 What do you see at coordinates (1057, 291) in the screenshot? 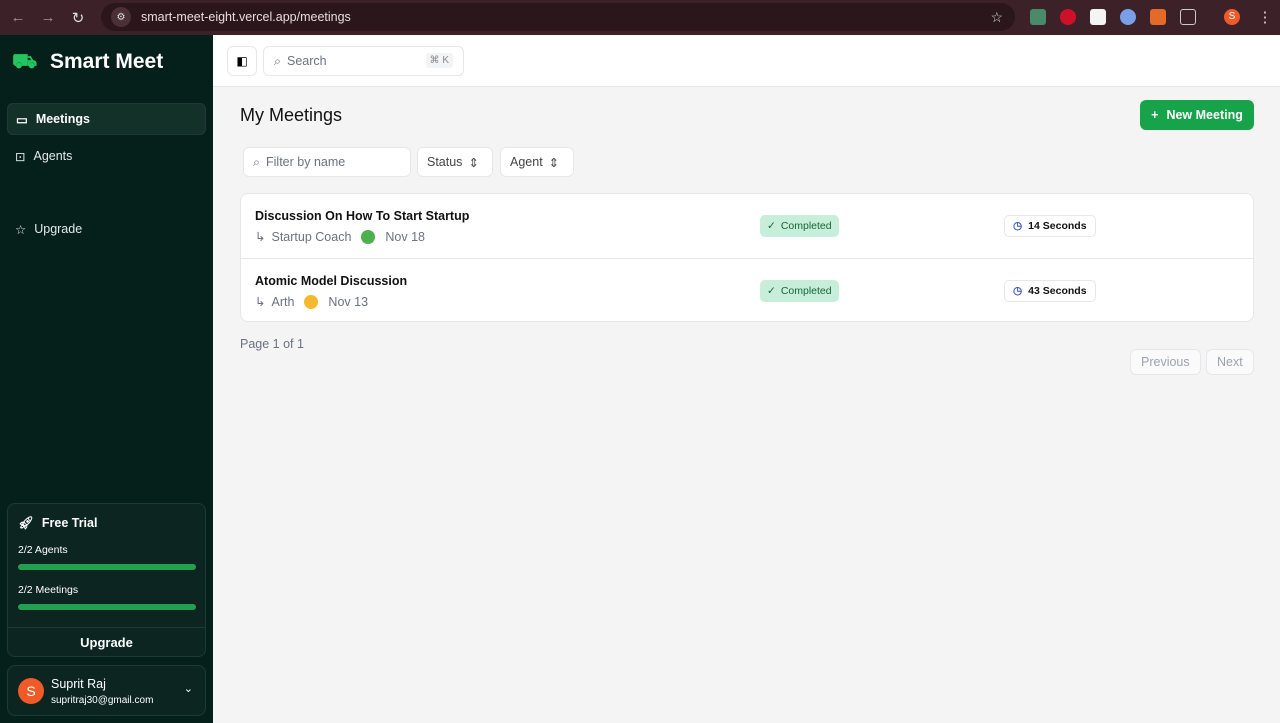
I see `duration-text: 43 Seconds` at bounding box center [1057, 291].